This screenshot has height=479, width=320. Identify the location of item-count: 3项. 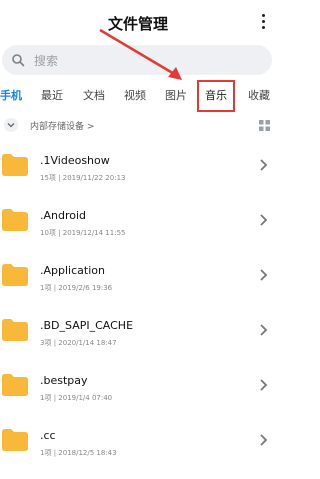
(46, 343).